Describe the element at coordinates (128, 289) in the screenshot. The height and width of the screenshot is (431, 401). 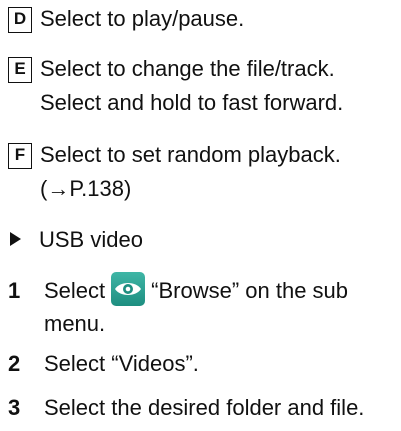
I see `browse-eye-icon` at that location.